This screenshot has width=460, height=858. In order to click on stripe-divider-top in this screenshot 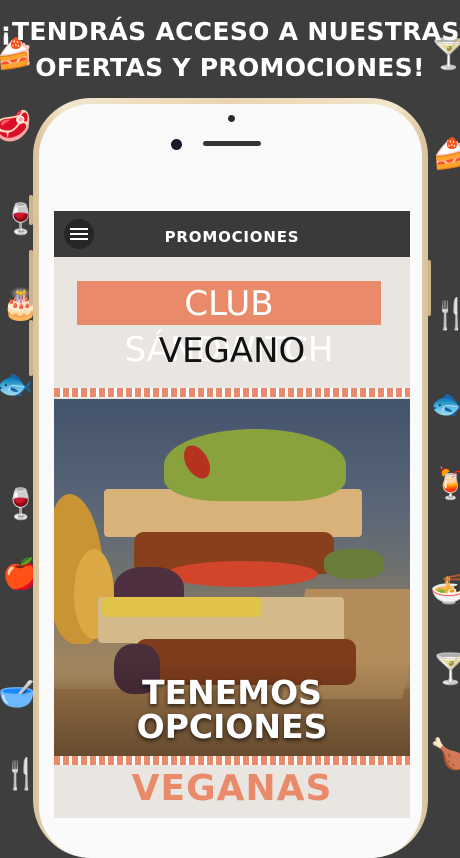, I will do `click(232, 392)`.